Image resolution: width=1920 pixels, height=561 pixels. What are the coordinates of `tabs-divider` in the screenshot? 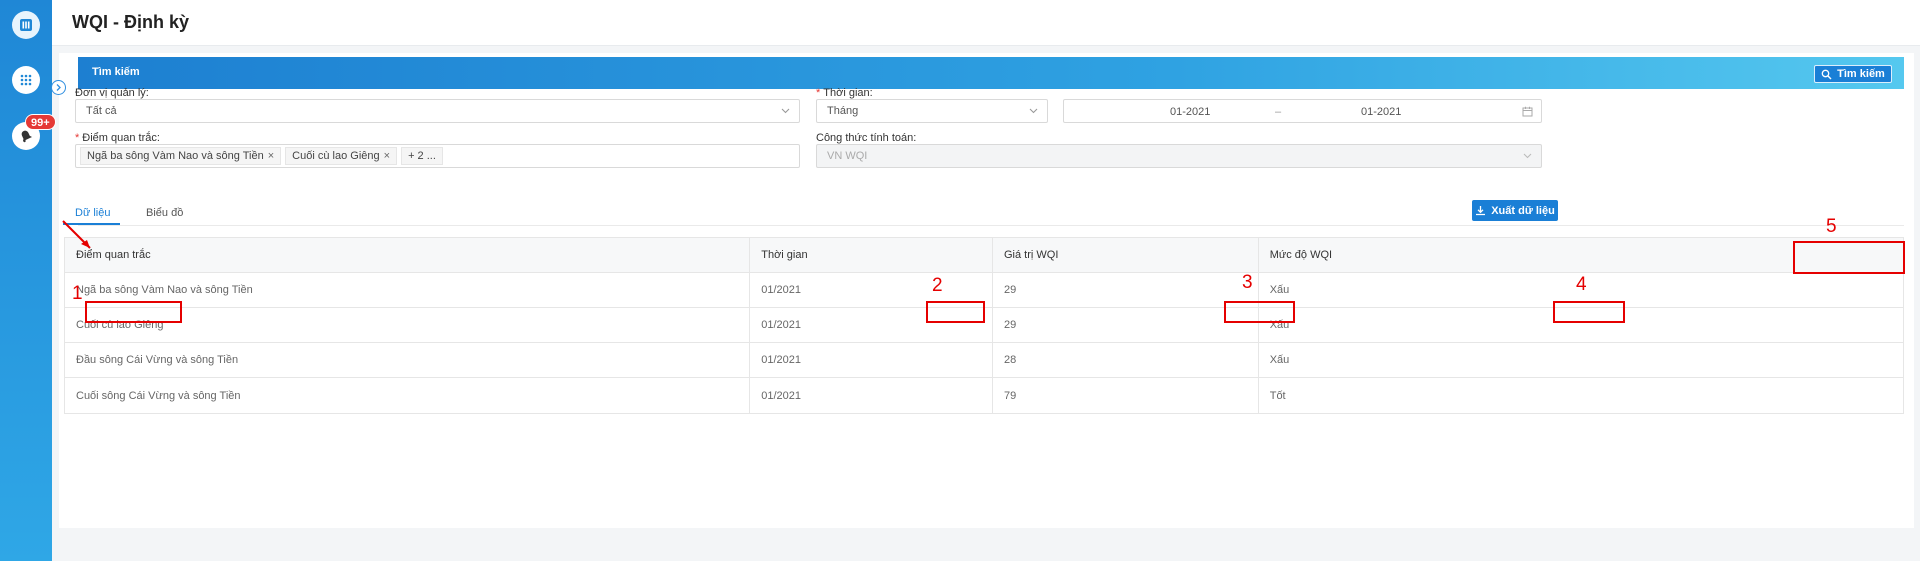 It's located at (991, 225).